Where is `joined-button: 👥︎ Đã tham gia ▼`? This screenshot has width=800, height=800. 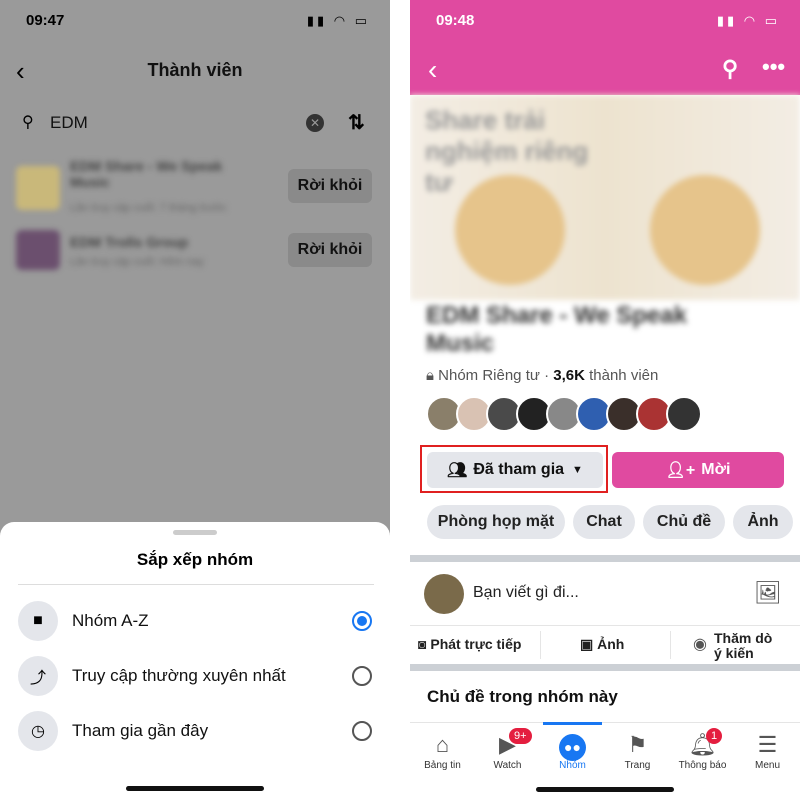
joined-button: 👥︎ Đã tham gia ▼ is located at coordinates (515, 470).